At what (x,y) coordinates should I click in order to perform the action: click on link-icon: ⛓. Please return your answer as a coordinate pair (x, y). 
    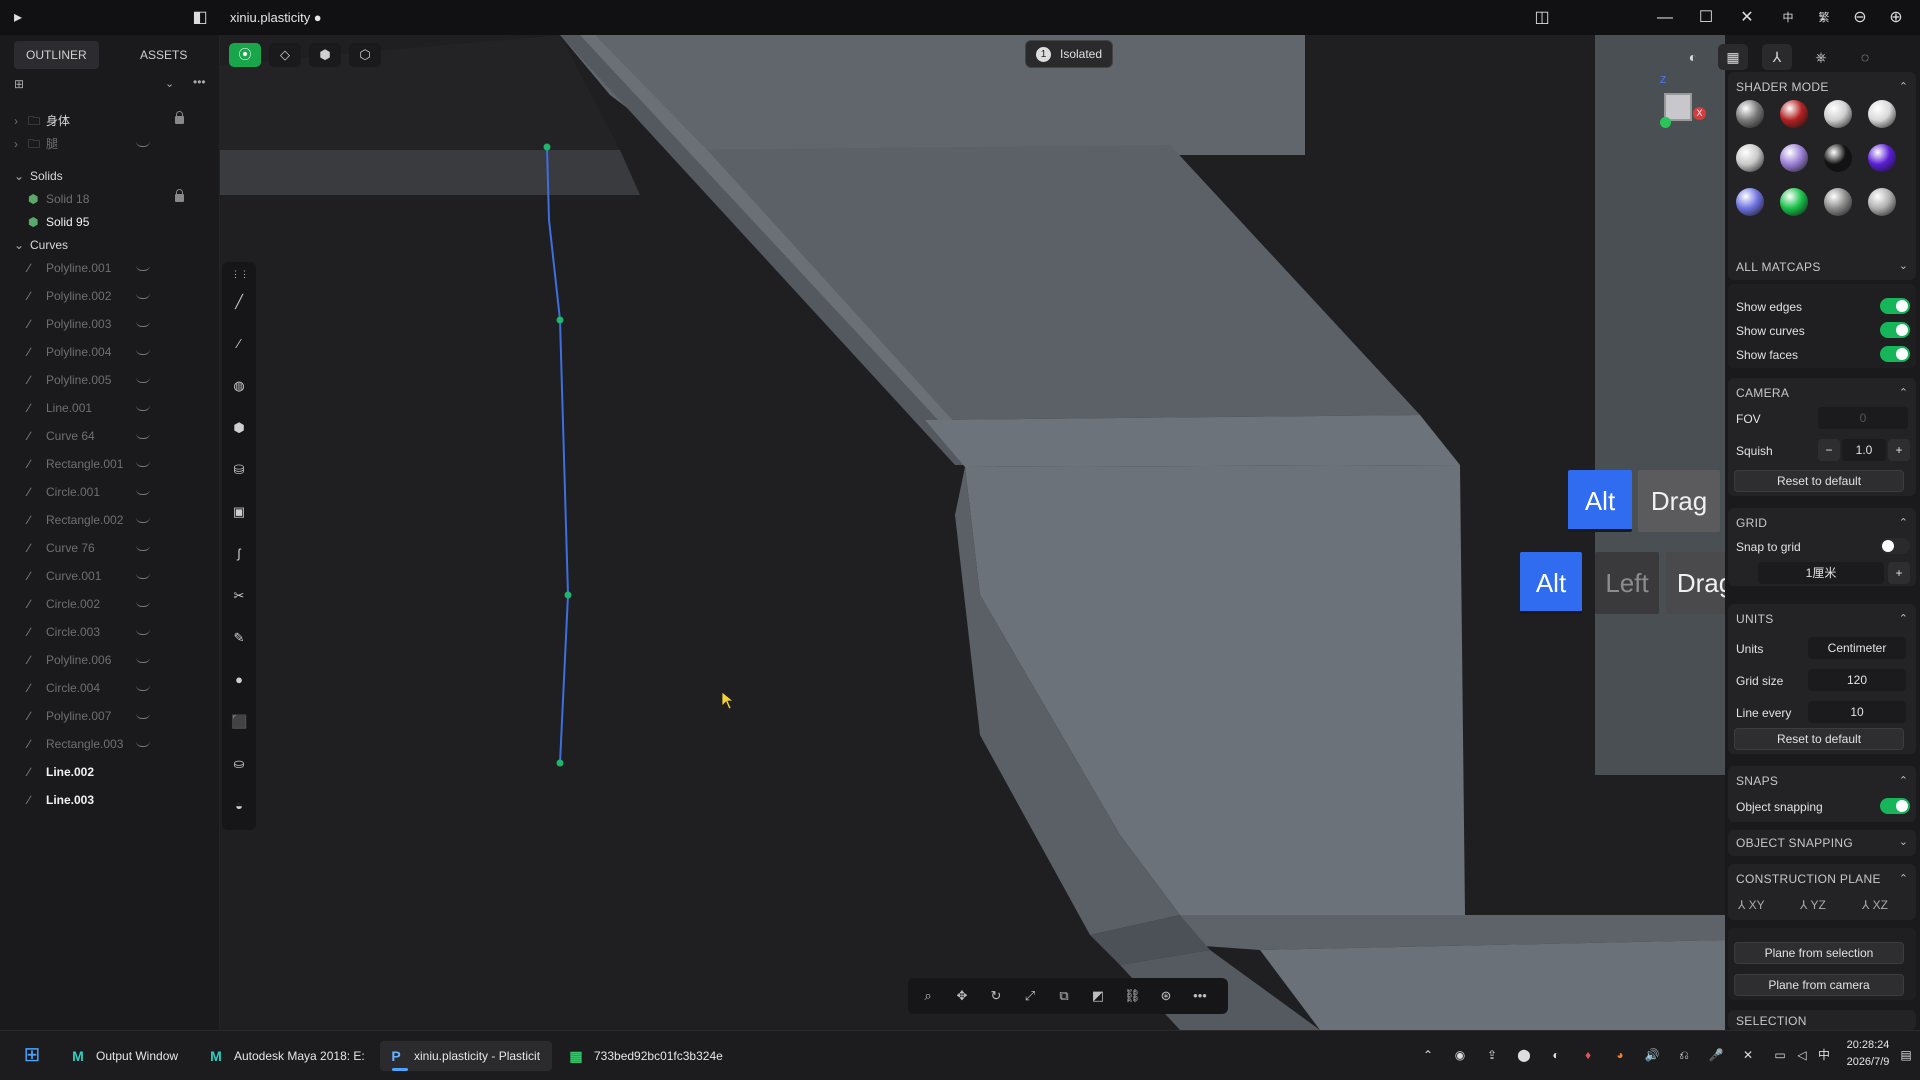
    Looking at the image, I should click on (1132, 996).